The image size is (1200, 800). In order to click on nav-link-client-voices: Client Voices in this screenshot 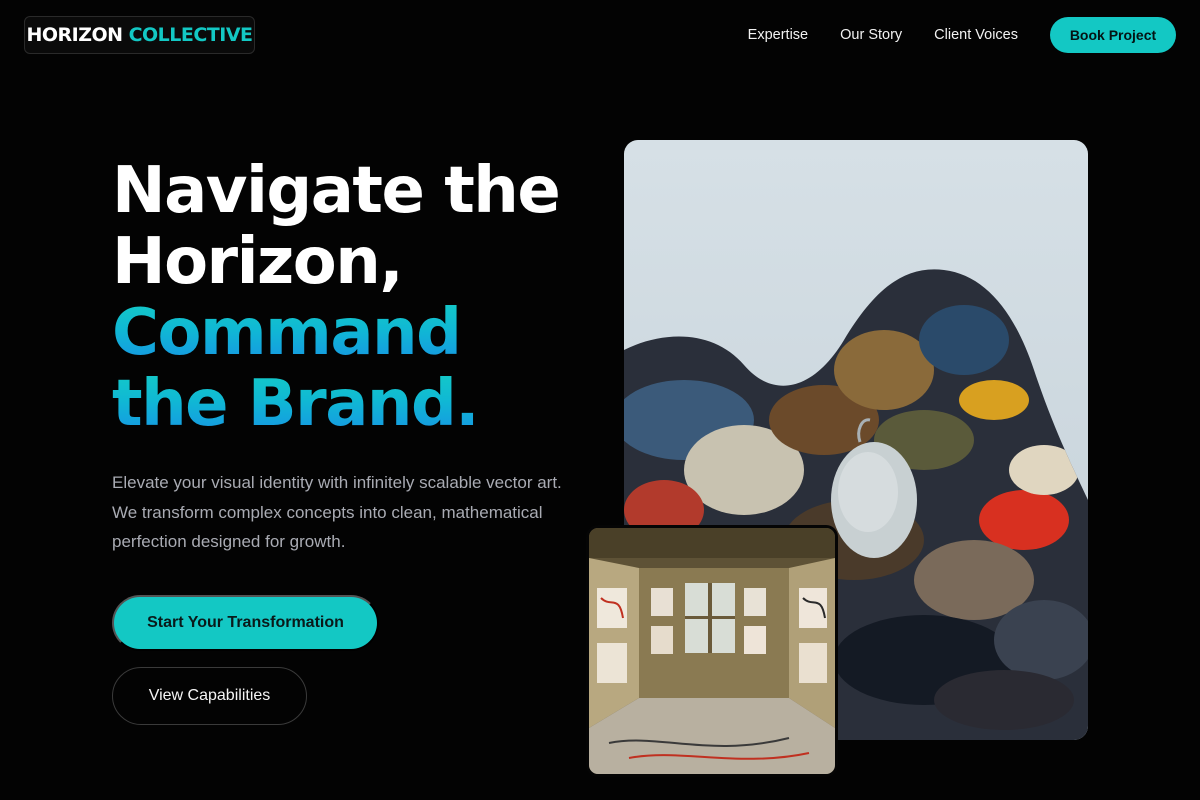, I will do `click(976, 35)`.